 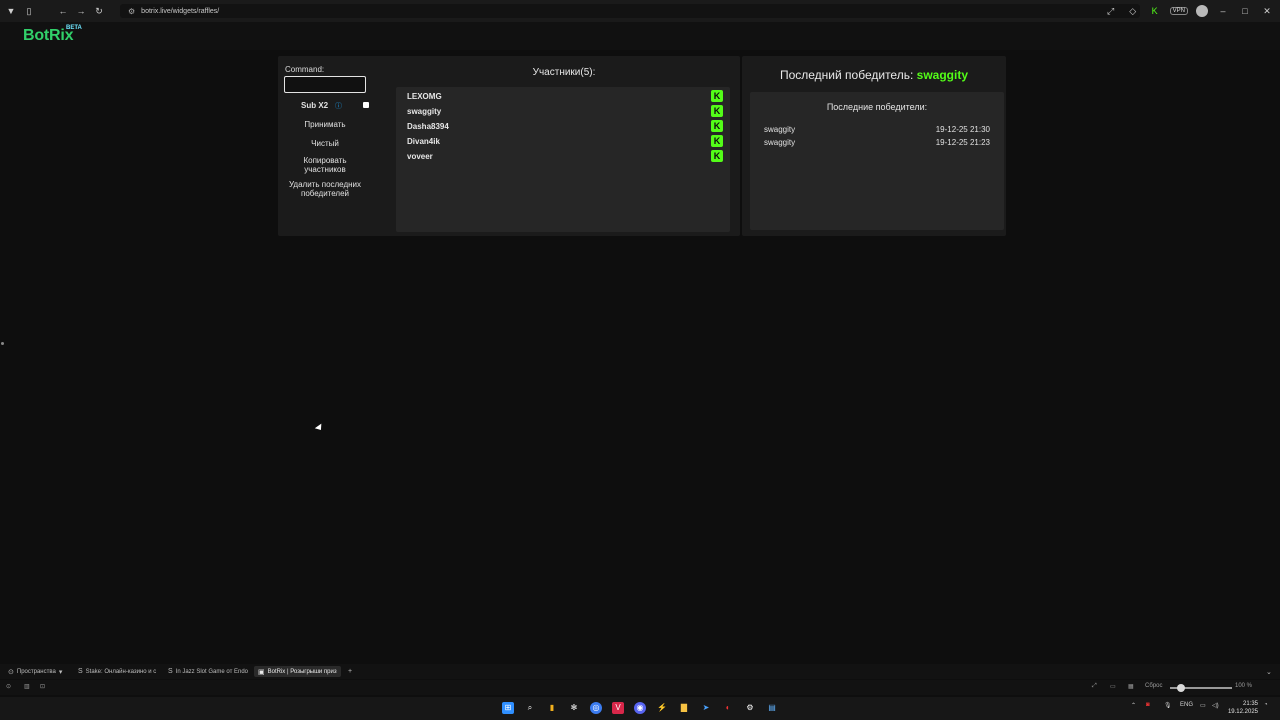 I want to click on participants-title: Участники(5):, so click(x=564, y=72).